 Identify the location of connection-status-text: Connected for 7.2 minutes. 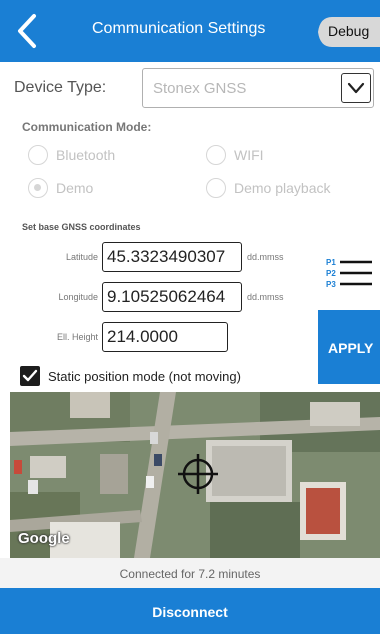
(190, 574).